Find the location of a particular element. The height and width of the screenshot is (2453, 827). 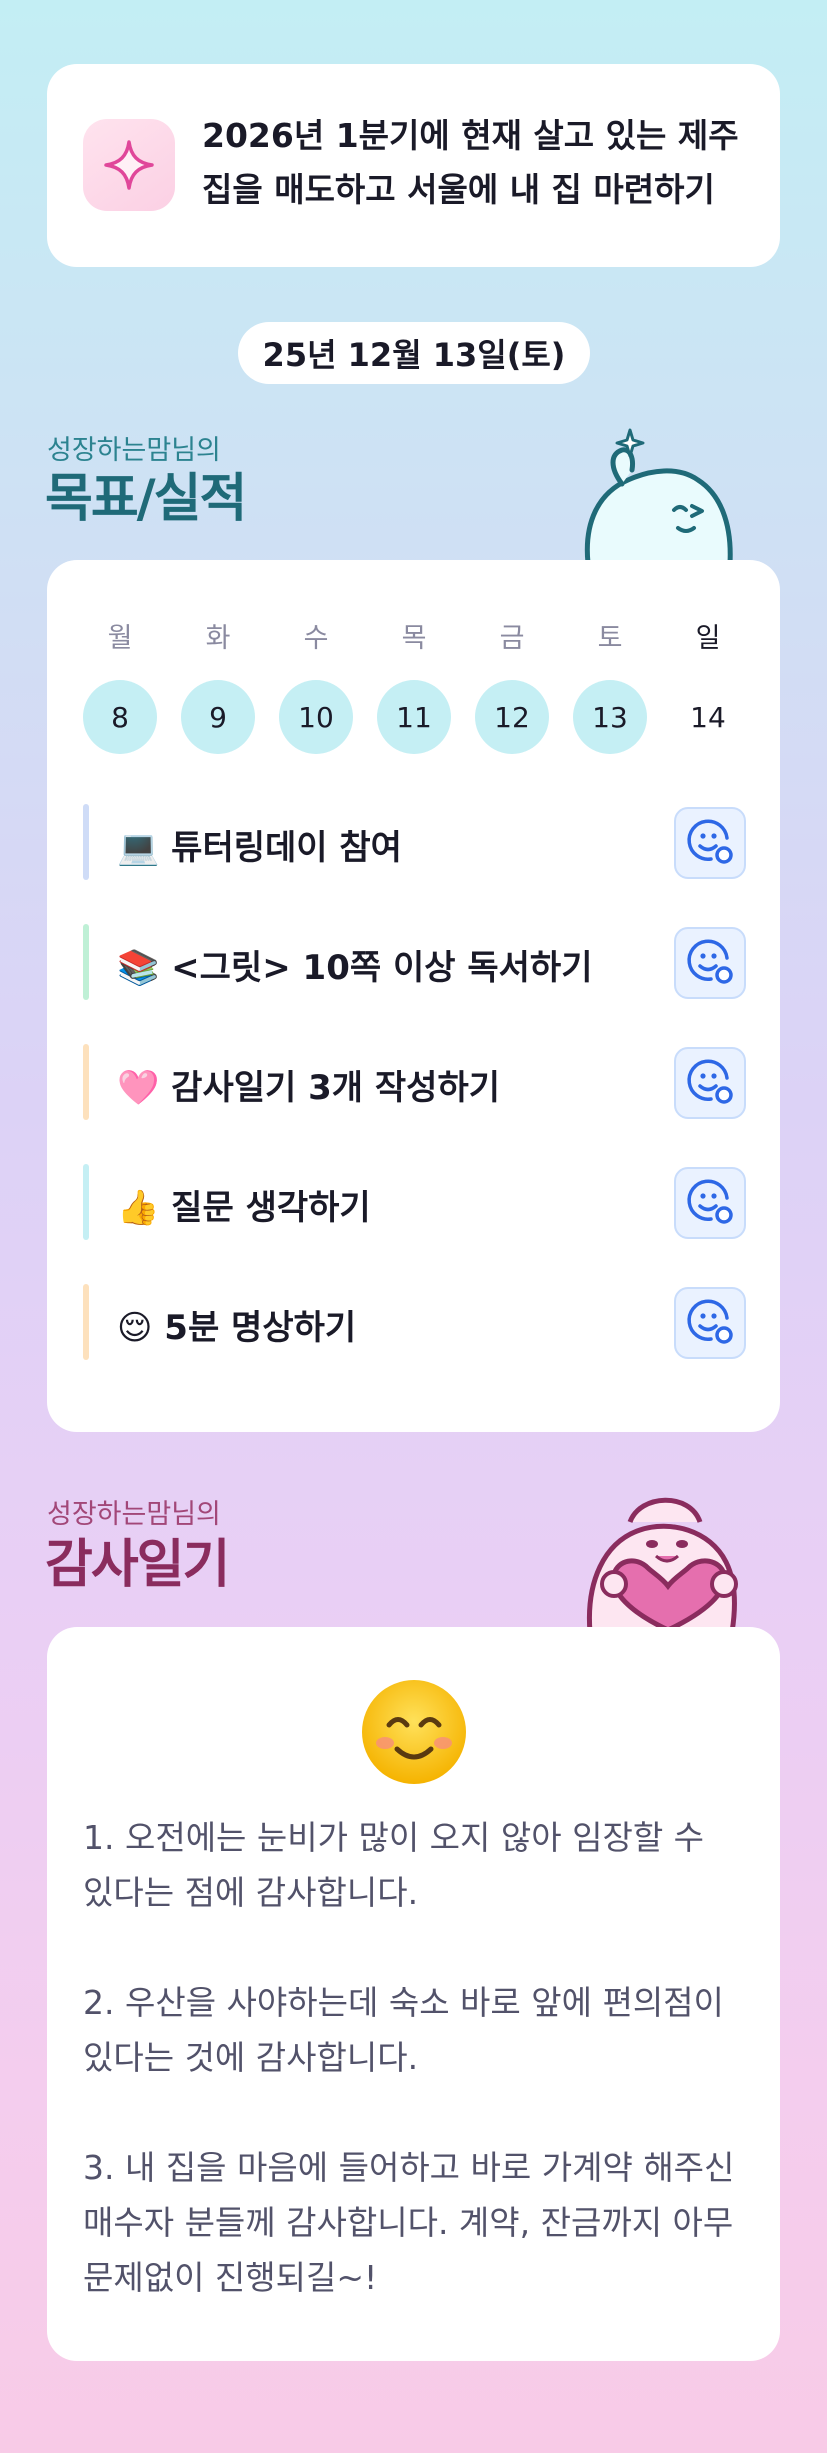

task-row: 💻 튜터링데이 참여 is located at coordinates (414, 842).